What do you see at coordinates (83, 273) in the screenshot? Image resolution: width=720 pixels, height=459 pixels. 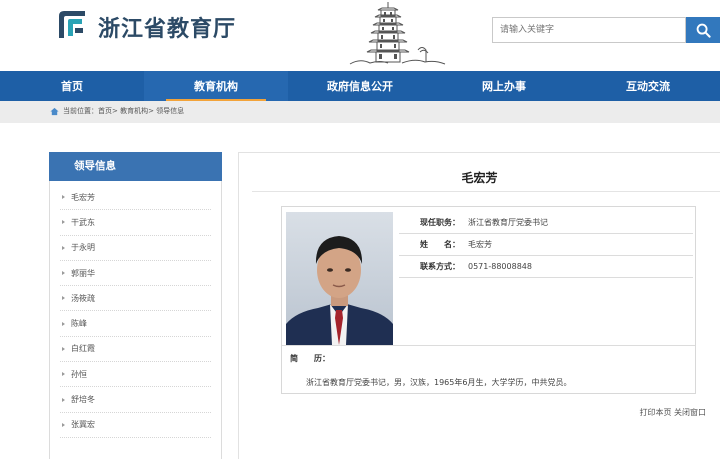 I see `sidebar-item-label: 郭丽华` at bounding box center [83, 273].